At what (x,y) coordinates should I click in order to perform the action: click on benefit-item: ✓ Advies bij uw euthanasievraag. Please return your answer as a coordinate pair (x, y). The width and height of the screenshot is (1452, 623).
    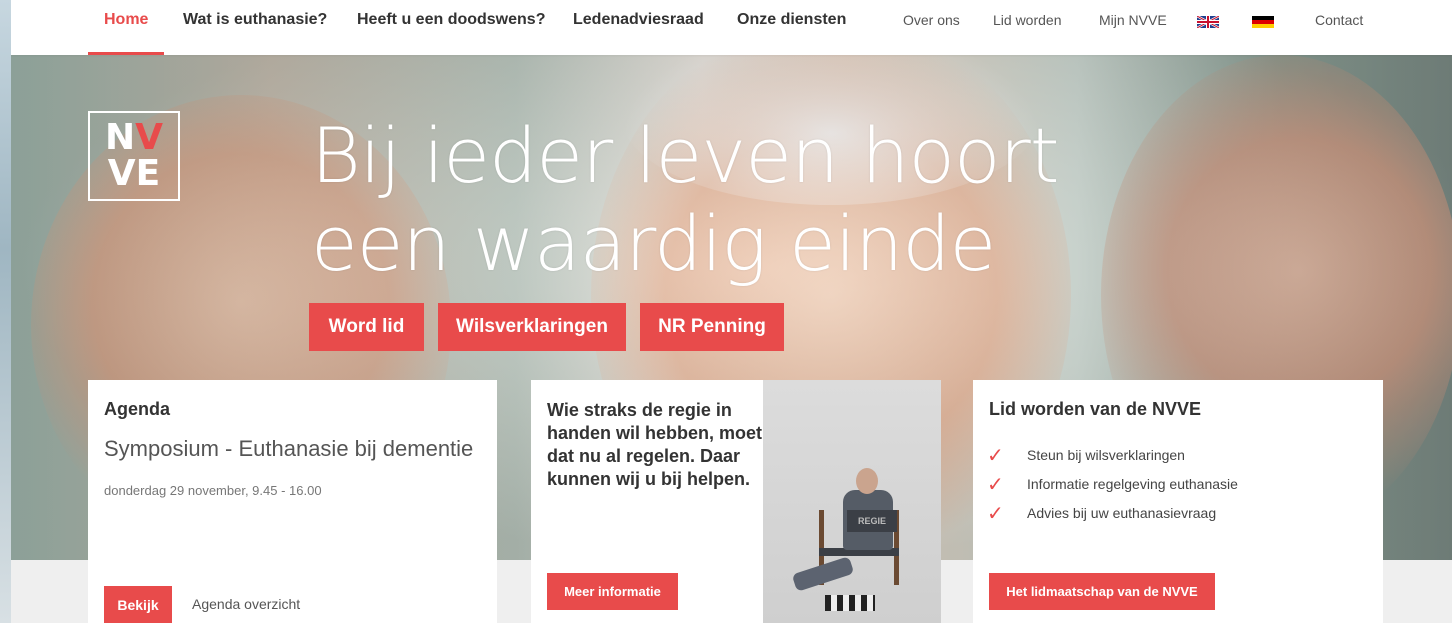
    Looking at the image, I should click on (1112, 512).